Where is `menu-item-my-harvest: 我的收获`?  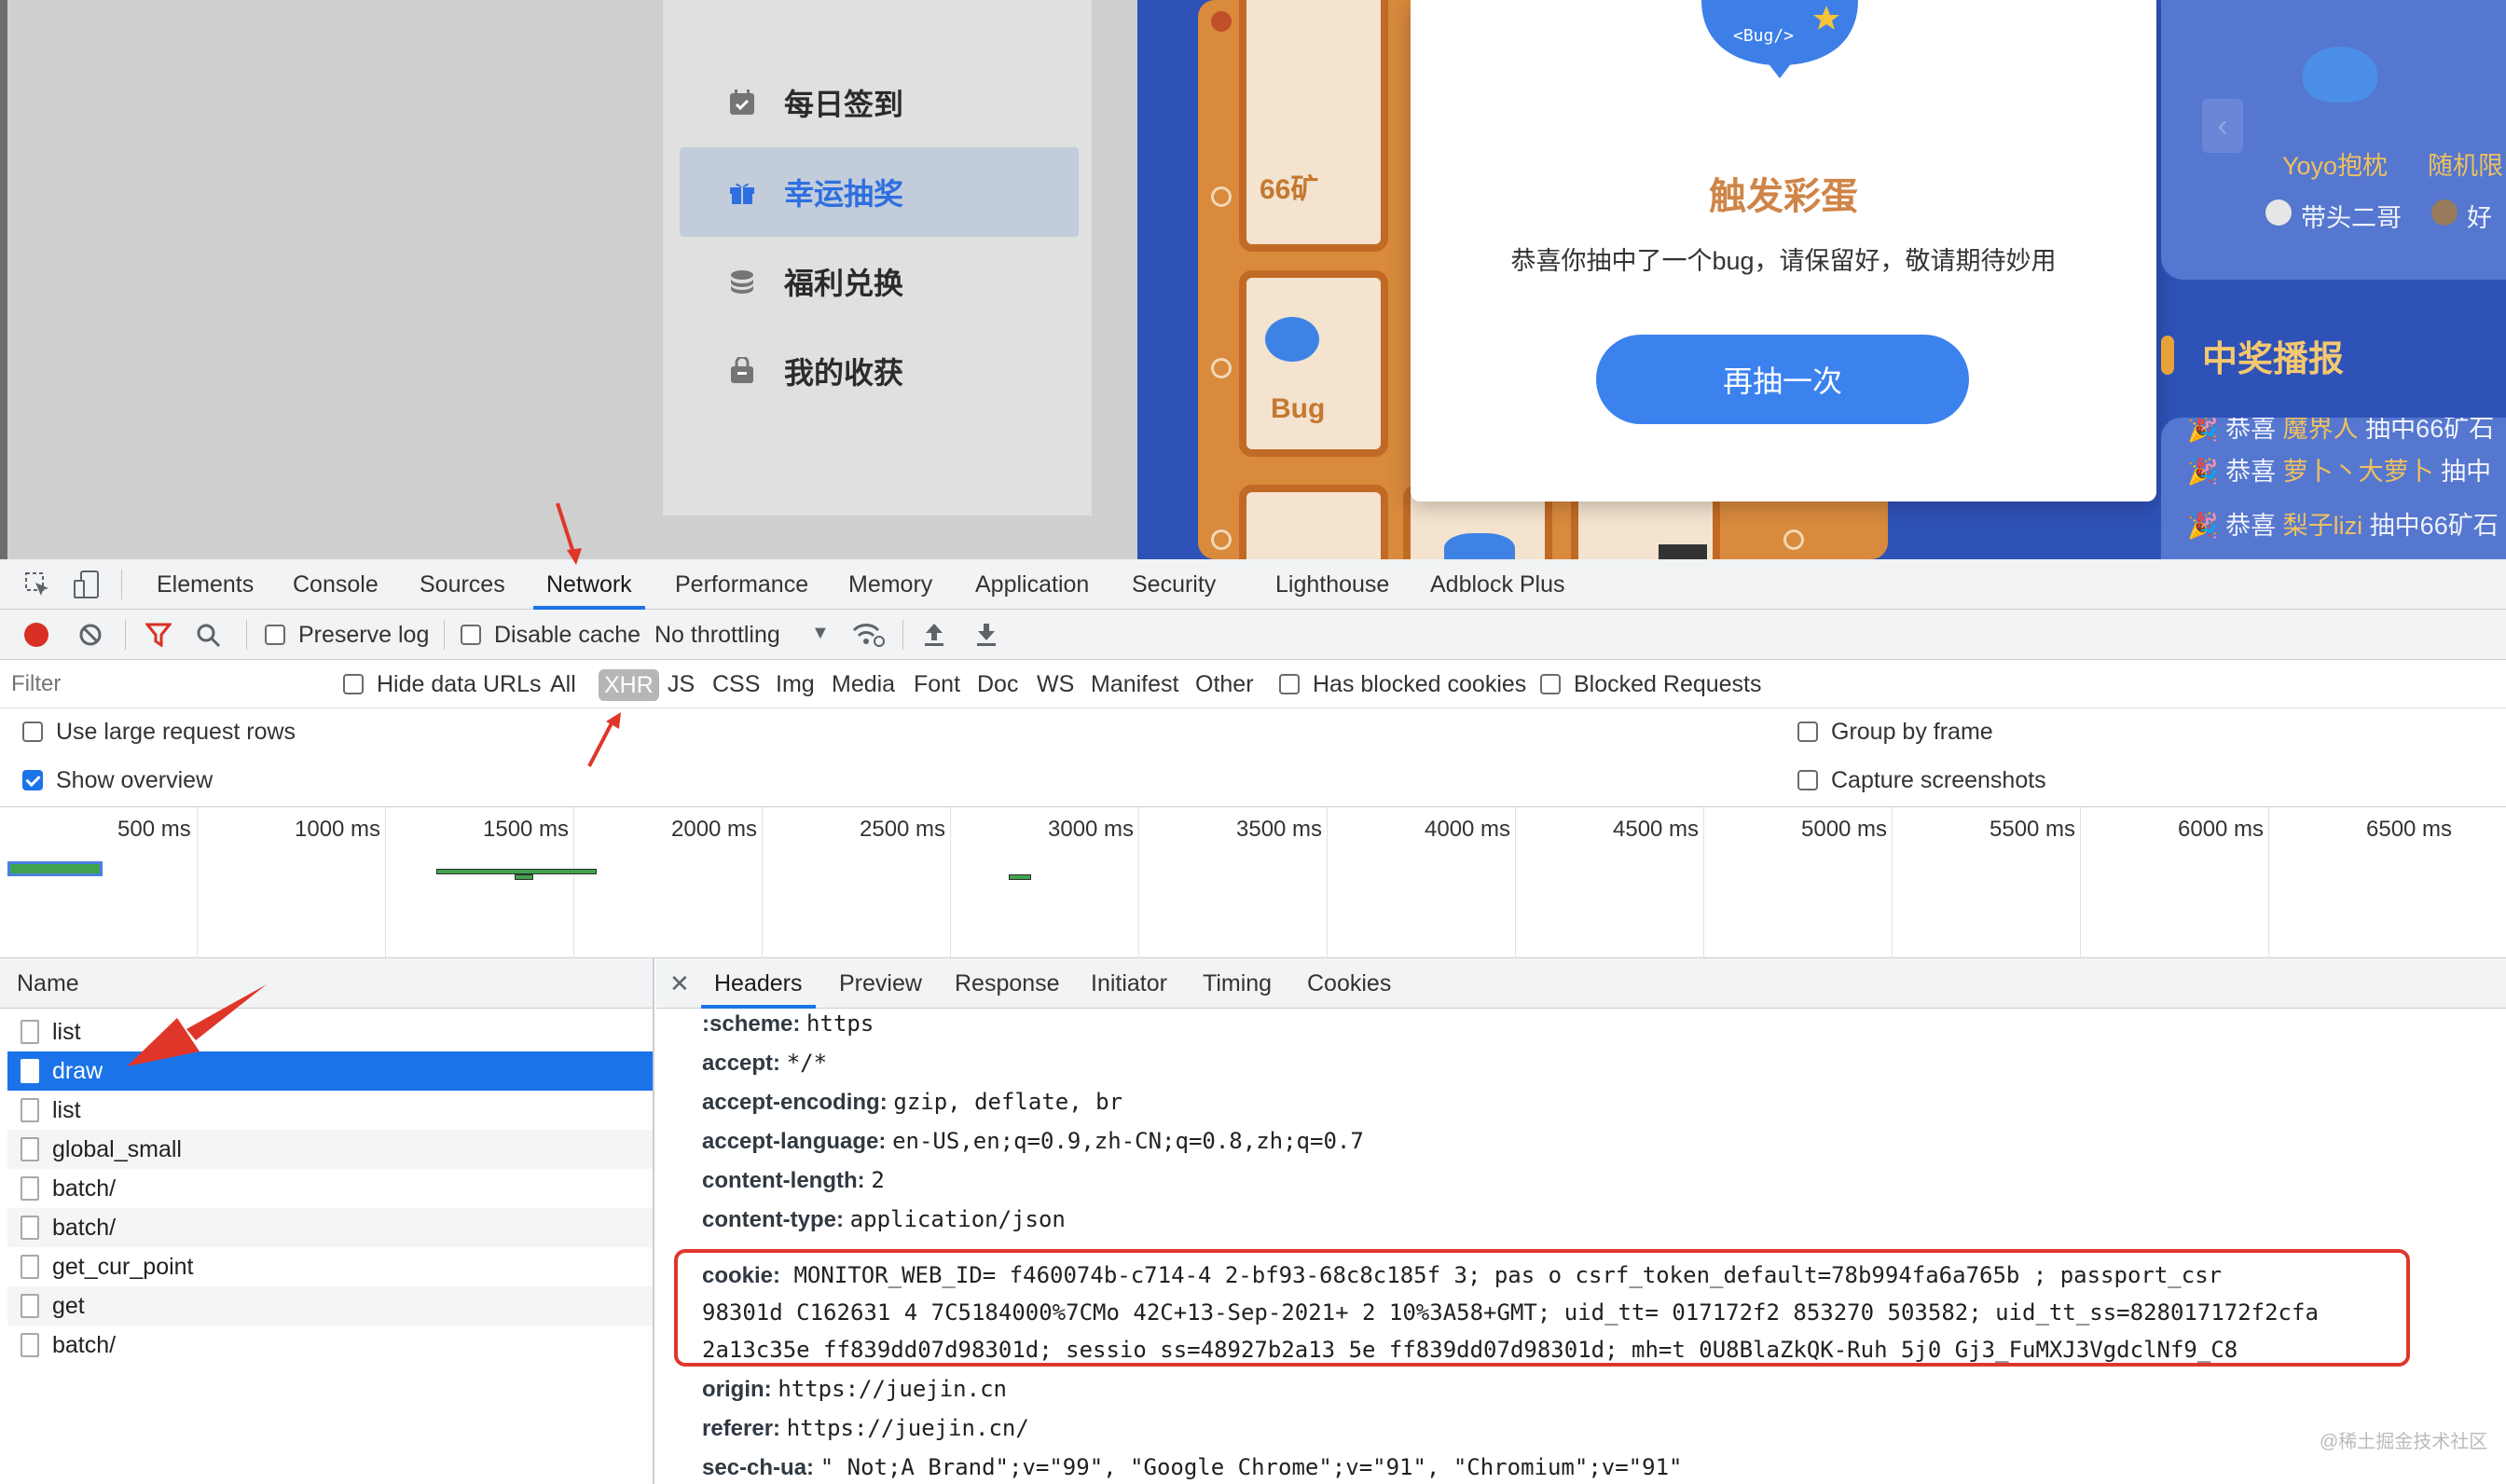
menu-item-my-harvest: 我的收获 is located at coordinates (879, 371).